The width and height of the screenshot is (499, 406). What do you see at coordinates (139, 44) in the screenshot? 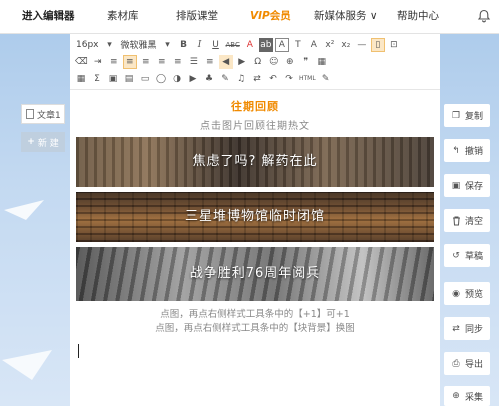
I see `font-family-select: 微软雅黑` at bounding box center [139, 44].